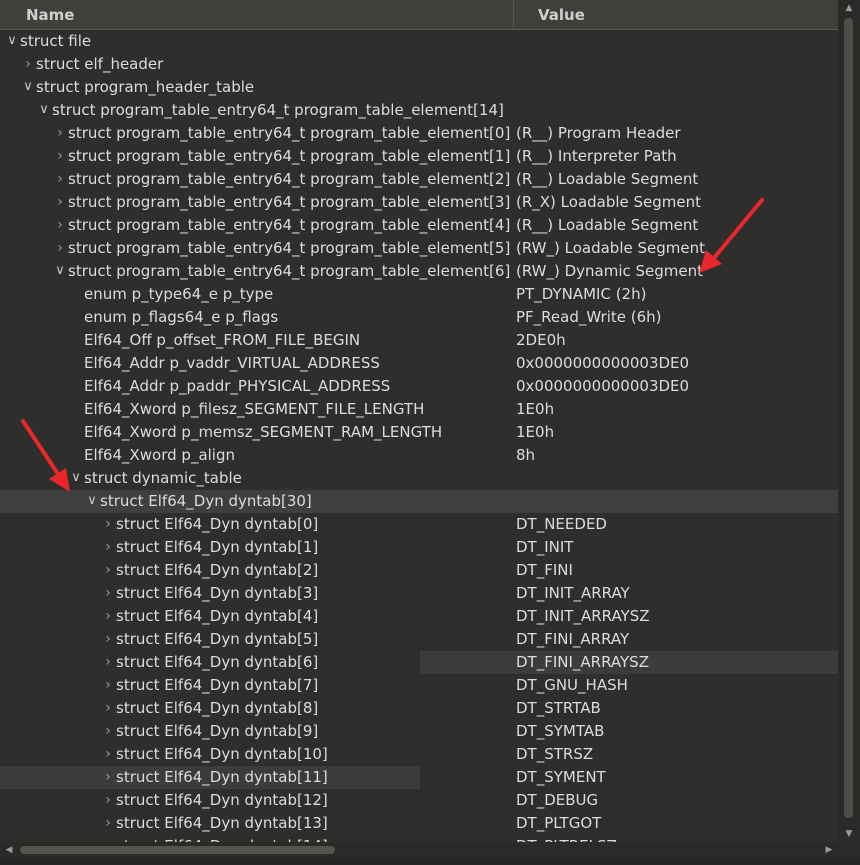 The image size is (860, 865). I want to click on row-name: Elf64_Xword p_memsz_SEGMENT_RAM_LENGTH, so click(263, 432).